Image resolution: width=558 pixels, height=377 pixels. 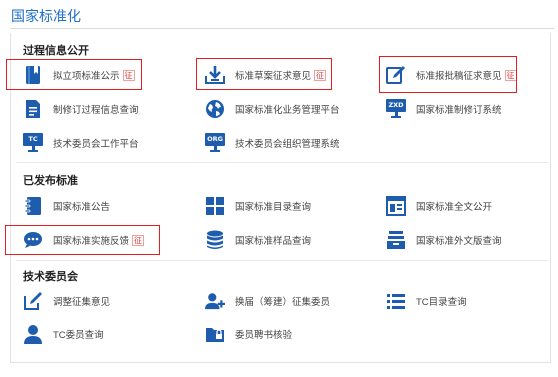 I want to click on item-foreign-version-query: 国家标准外文版查询, so click(x=444, y=240).